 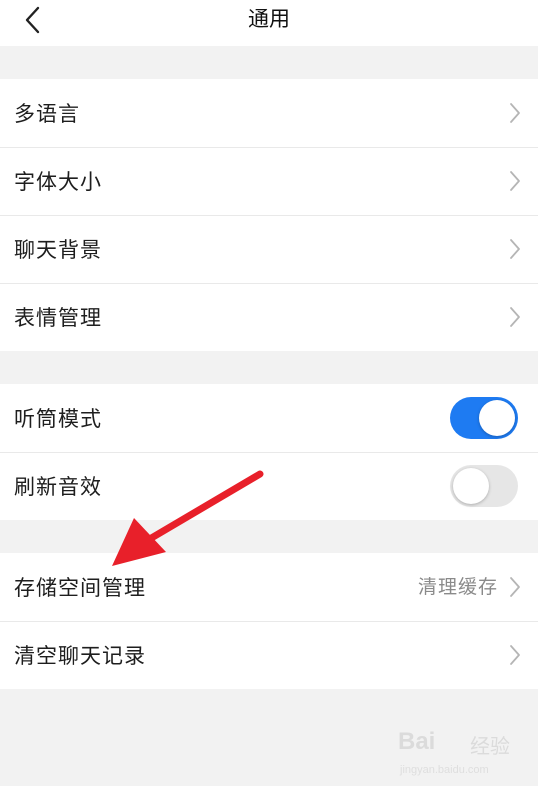 What do you see at coordinates (269, 587) in the screenshot?
I see `settings-row-storage-management: 存储空间管理 清理缓存` at bounding box center [269, 587].